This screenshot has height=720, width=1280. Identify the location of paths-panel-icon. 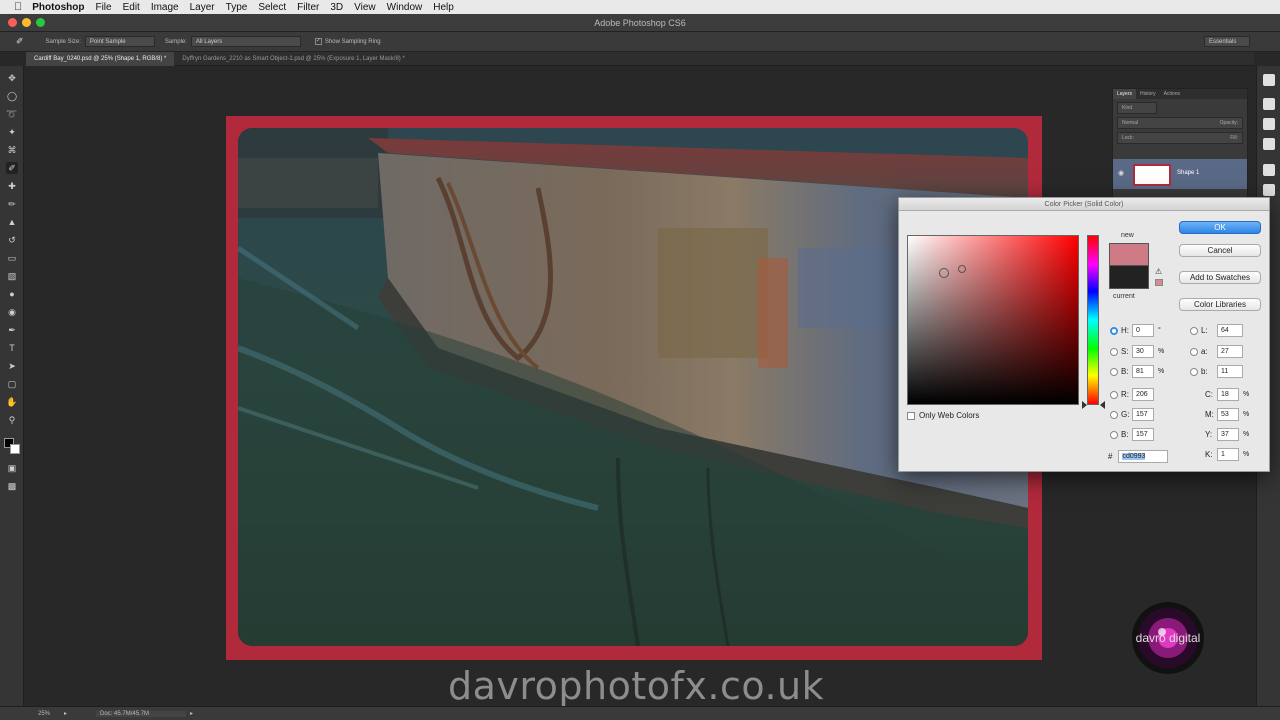
(1269, 124).